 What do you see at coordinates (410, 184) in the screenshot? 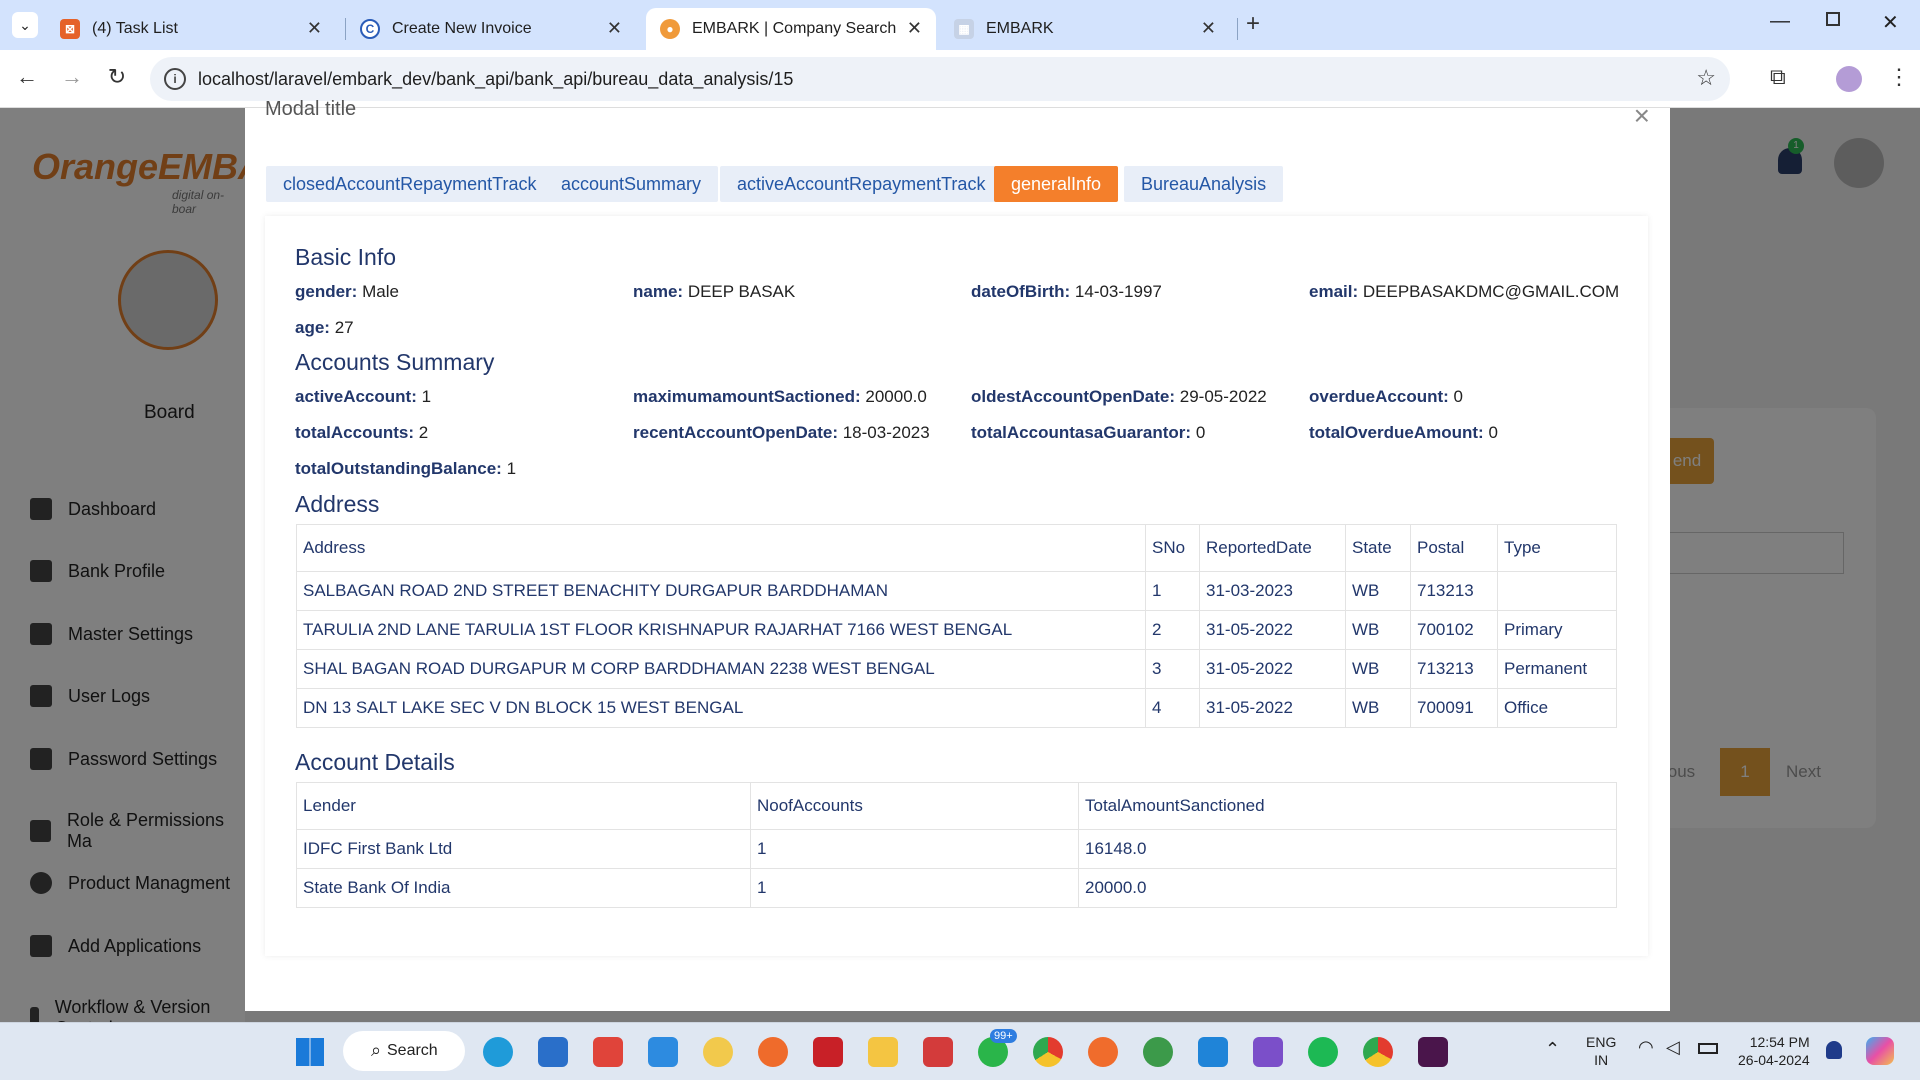
I see `tab-closed-account-repayment-track: closedAccountRepaymentTrack` at bounding box center [410, 184].